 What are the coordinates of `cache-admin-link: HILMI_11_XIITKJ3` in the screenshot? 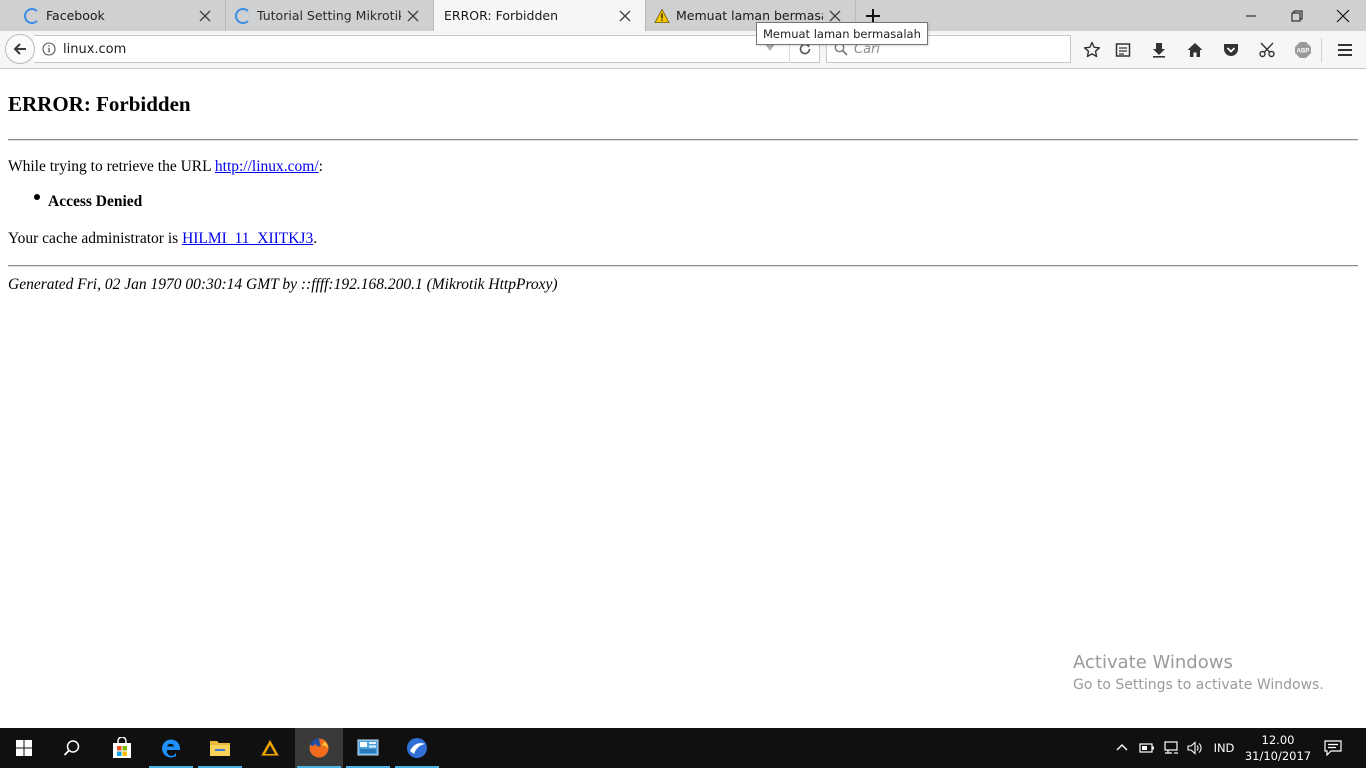 It's located at (247, 238).